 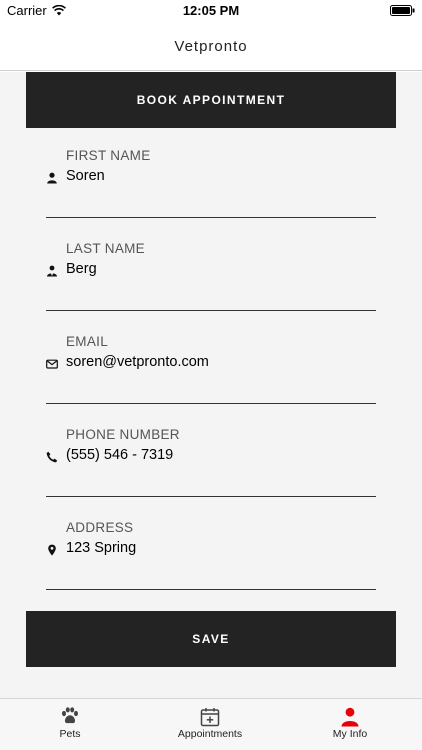 I want to click on email-label: EMAIL, so click(x=87, y=341).